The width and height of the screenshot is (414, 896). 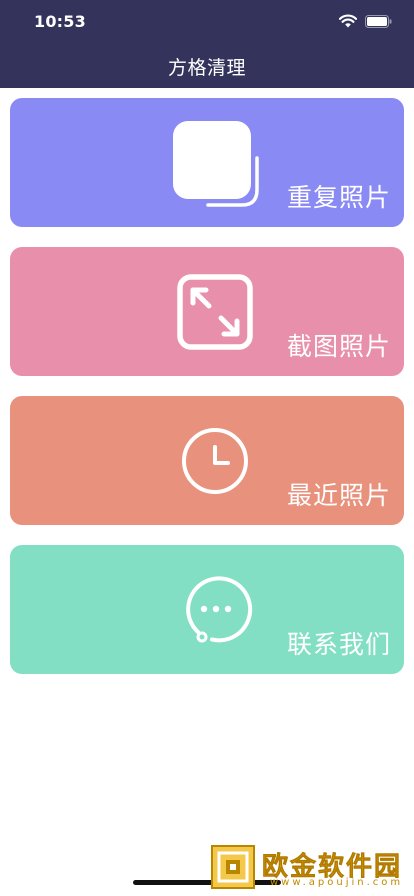 What do you see at coordinates (215, 312) in the screenshot?
I see `expand-arrows-icon` at bounding box center [215, 312].